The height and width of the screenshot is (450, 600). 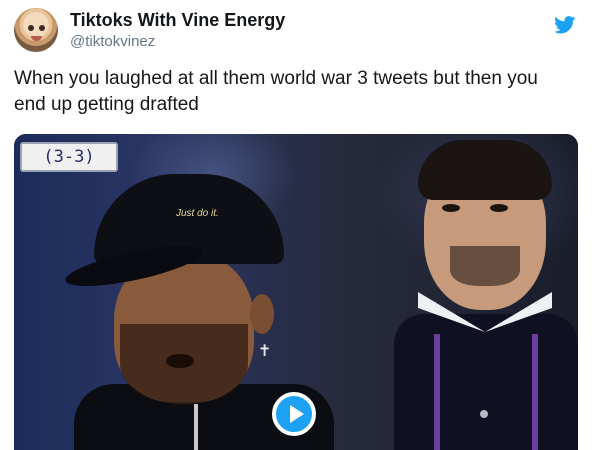 I want to click on play-icon, so click(x=294, y=414).